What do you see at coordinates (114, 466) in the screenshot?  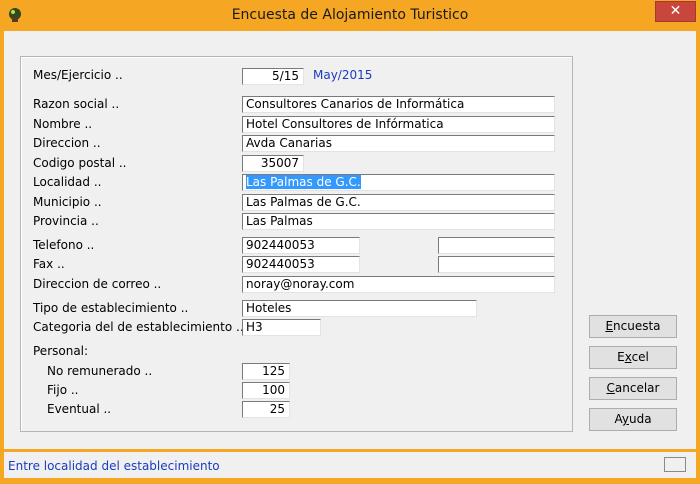 I see `status-text: Entre localidad del establecimiento` at bounding box center [114, 466].